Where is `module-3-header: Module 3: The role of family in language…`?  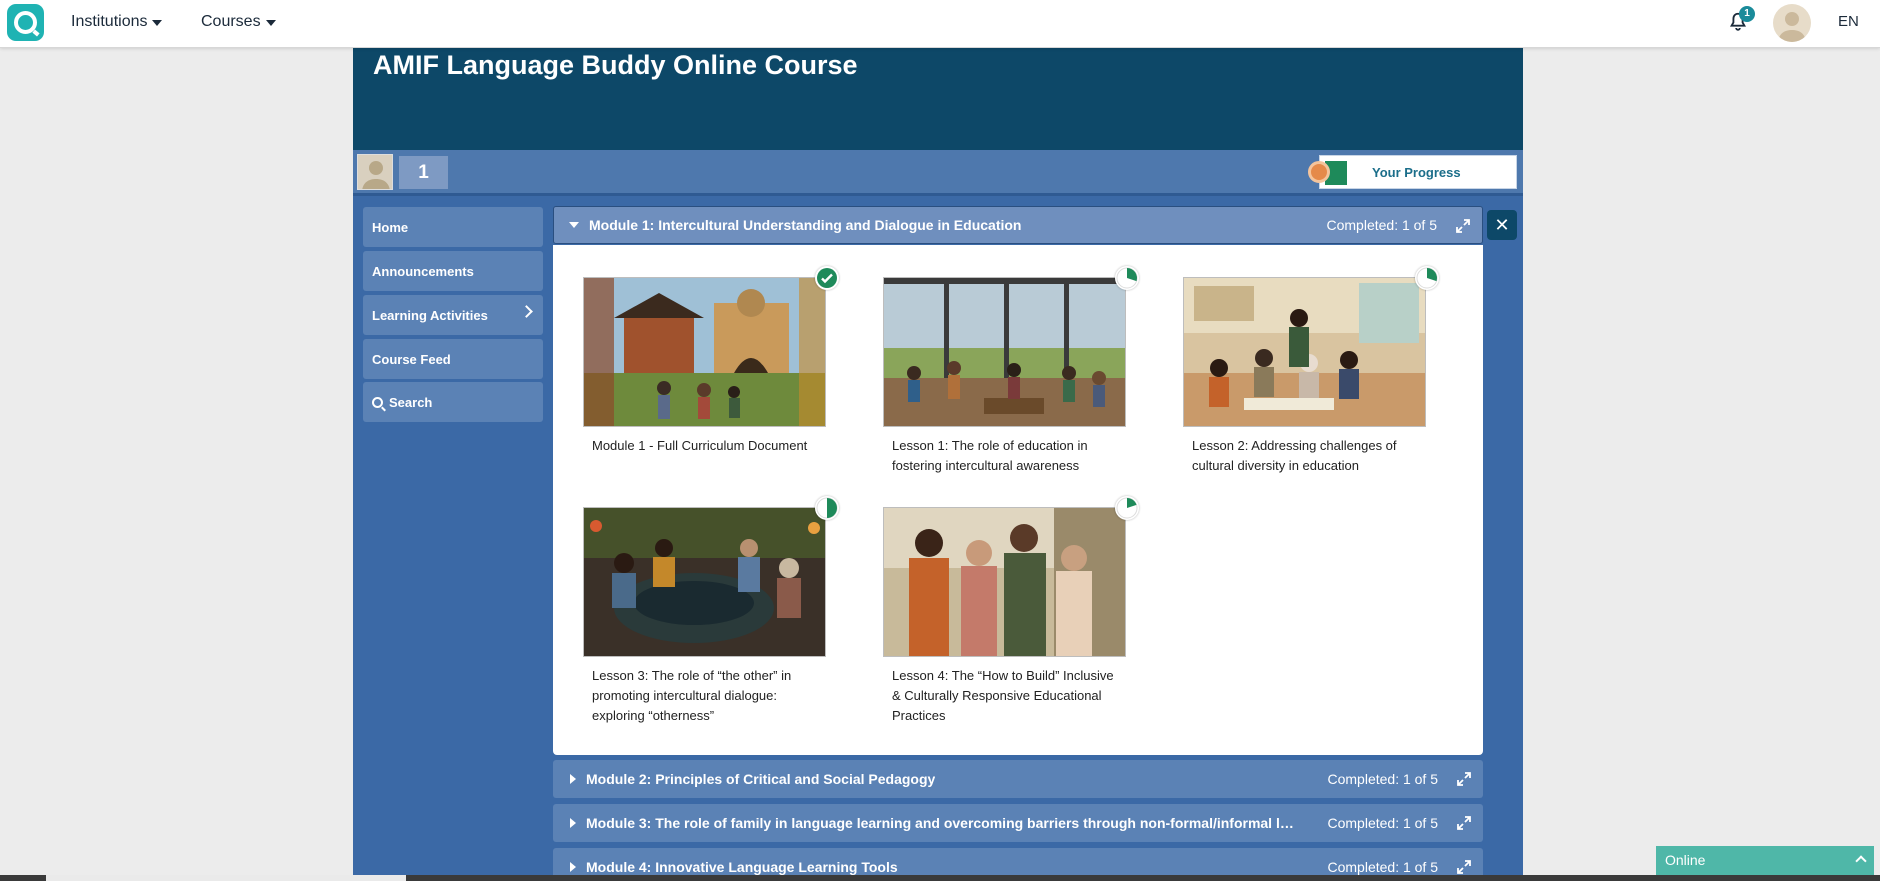
module-3-header: Module 3: The role of family in language… is located at coordinates (1018, 823).